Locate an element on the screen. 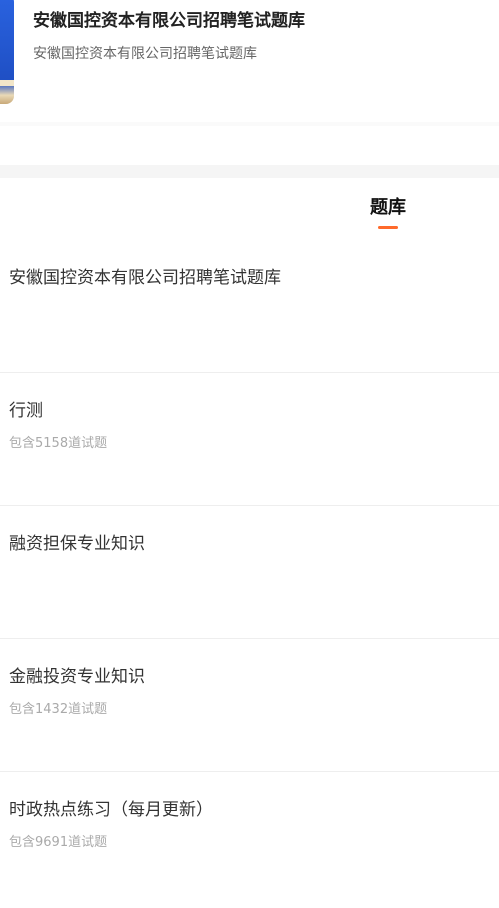 The width and height of the screenshot is (499, 908). book-cover-image is located at coordinates (7, 52).